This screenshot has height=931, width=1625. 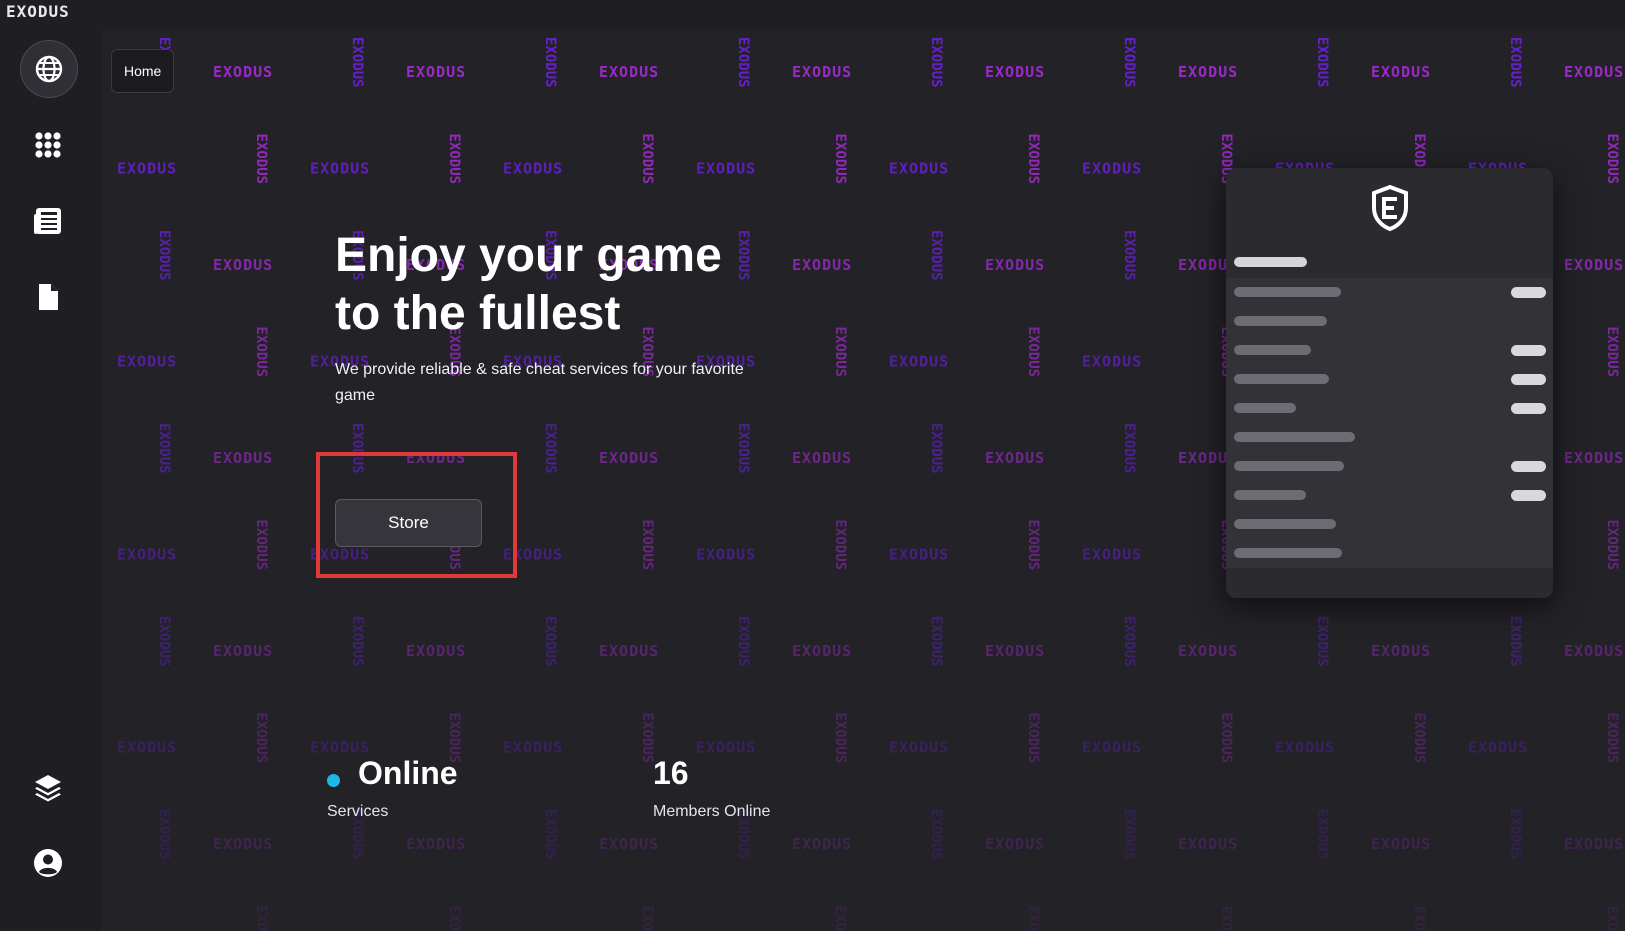 I want to click on sidebar-item-account, so click(x=48, y=863).